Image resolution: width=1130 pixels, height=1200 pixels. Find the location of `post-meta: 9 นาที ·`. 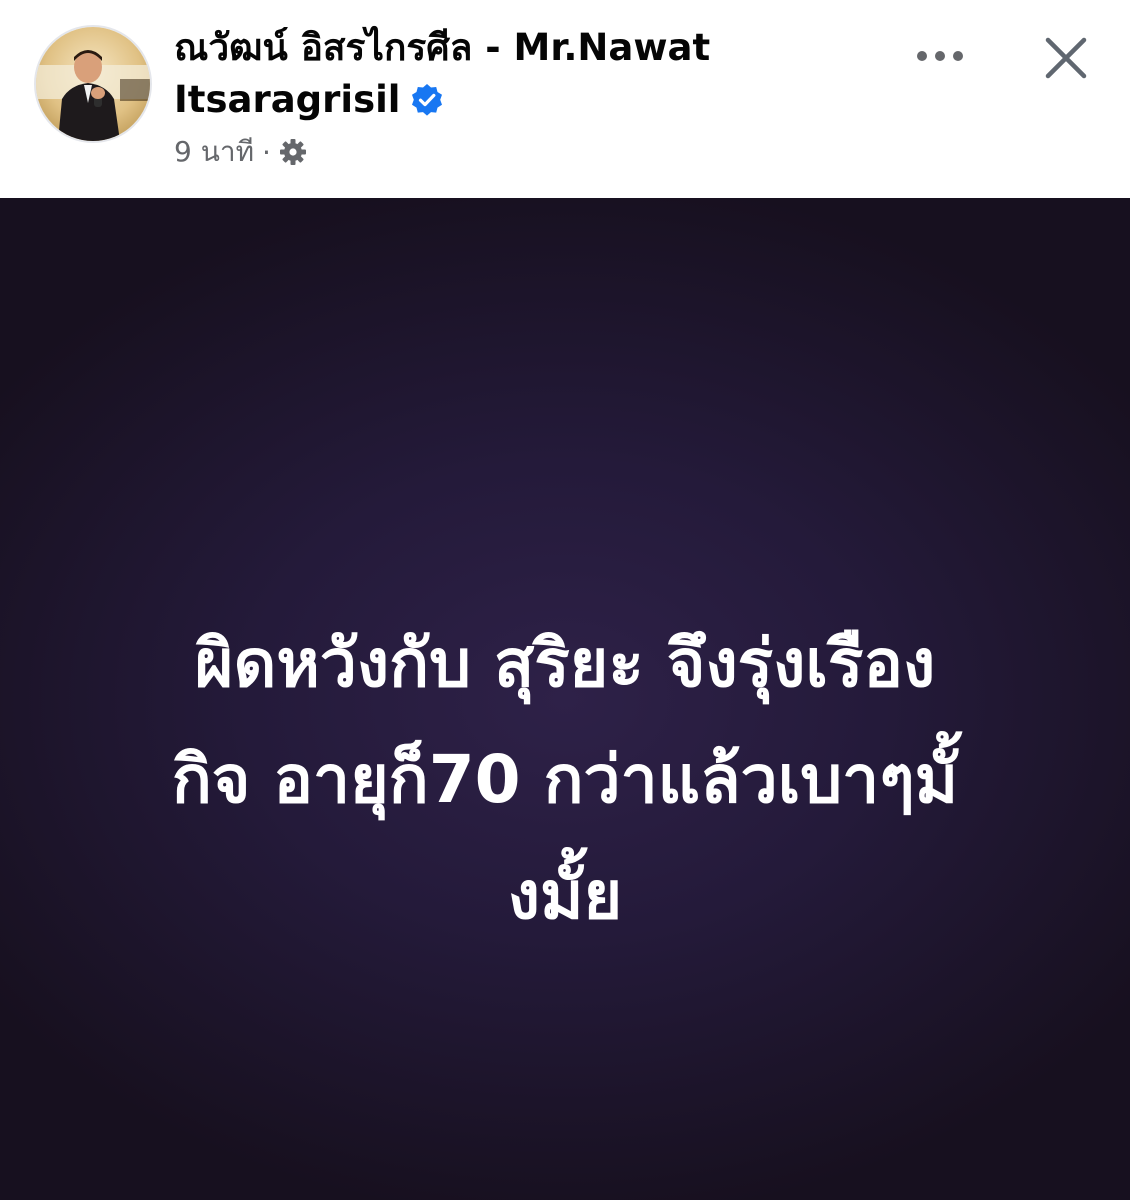

post-meta: 9 นาที · is located at coordinates (240, 152).